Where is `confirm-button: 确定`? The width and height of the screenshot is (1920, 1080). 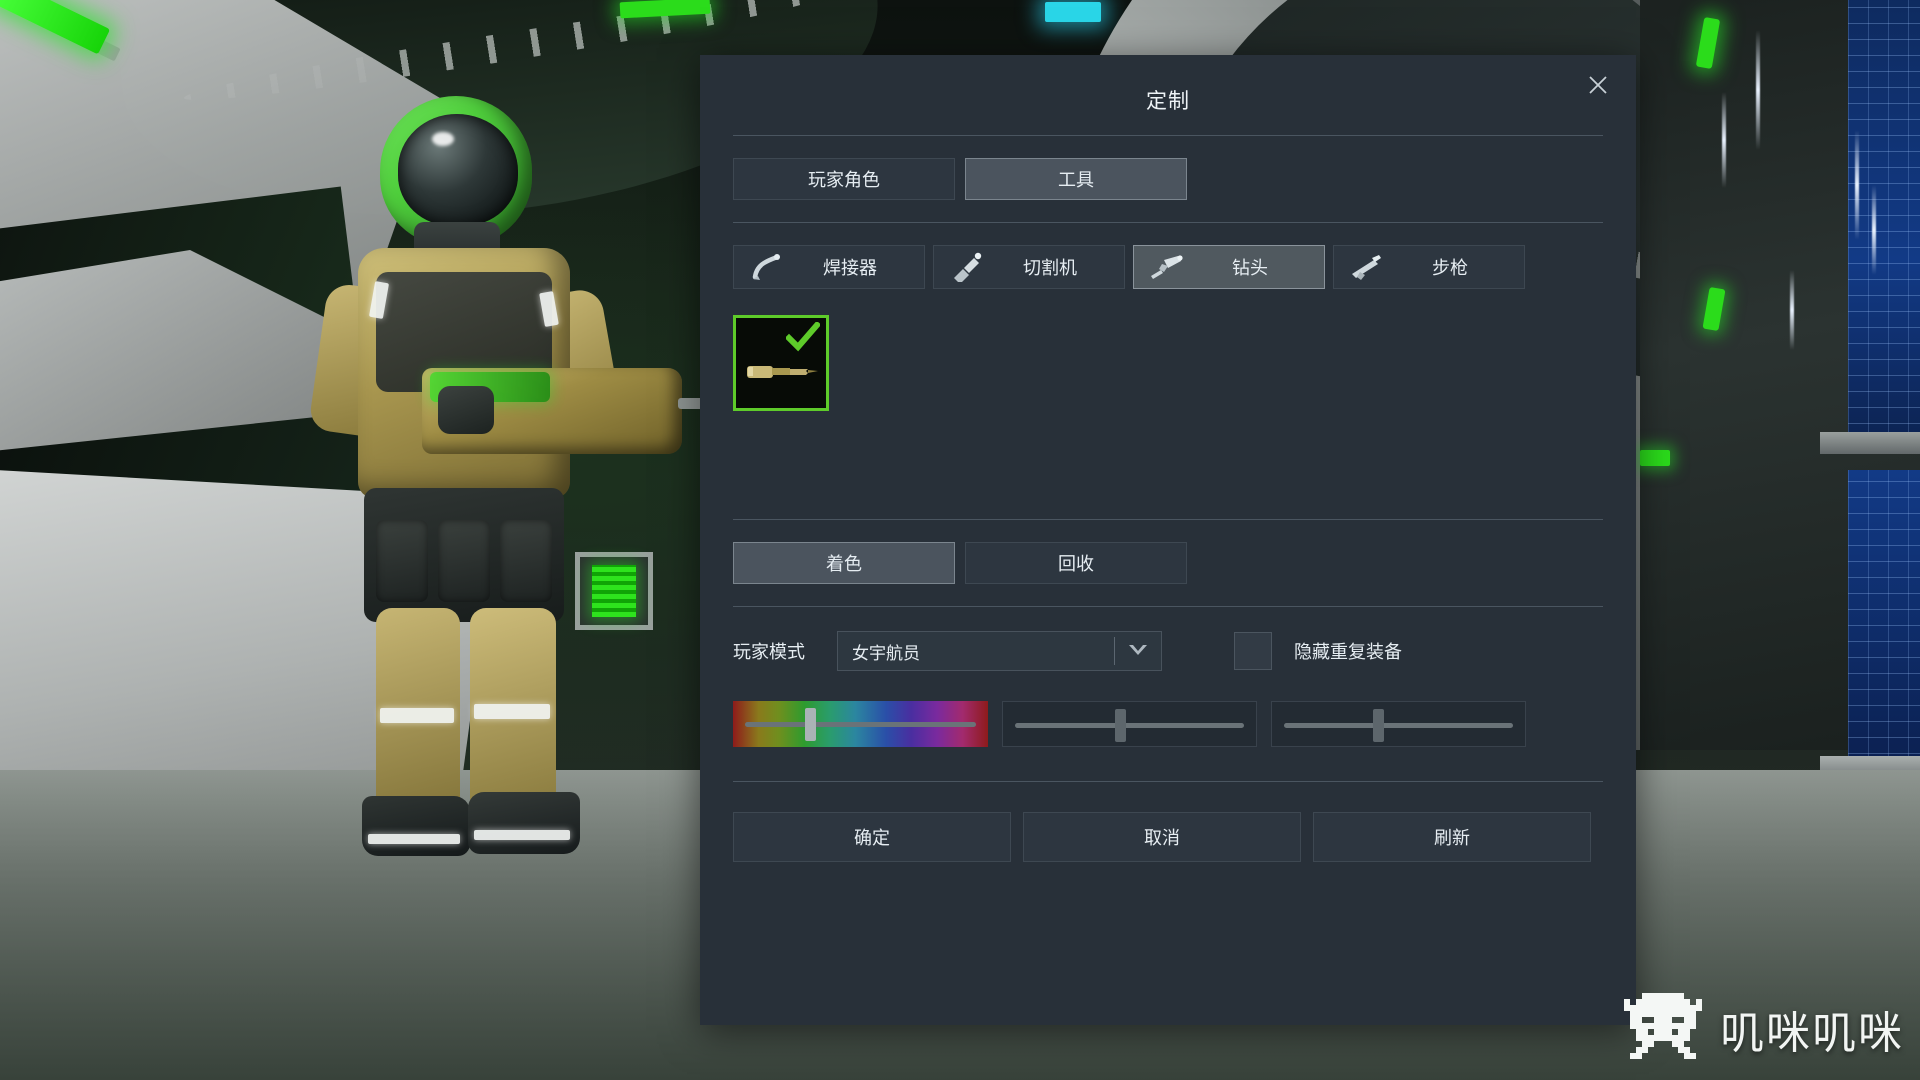
confirm-button: 确定 is located at coordinates (872, 837).